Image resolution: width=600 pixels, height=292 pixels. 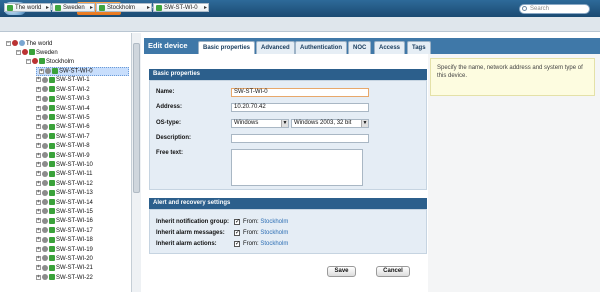 I want to click on tree-item-device: + SW-ST-WI-18, so click(x=64, y=240).